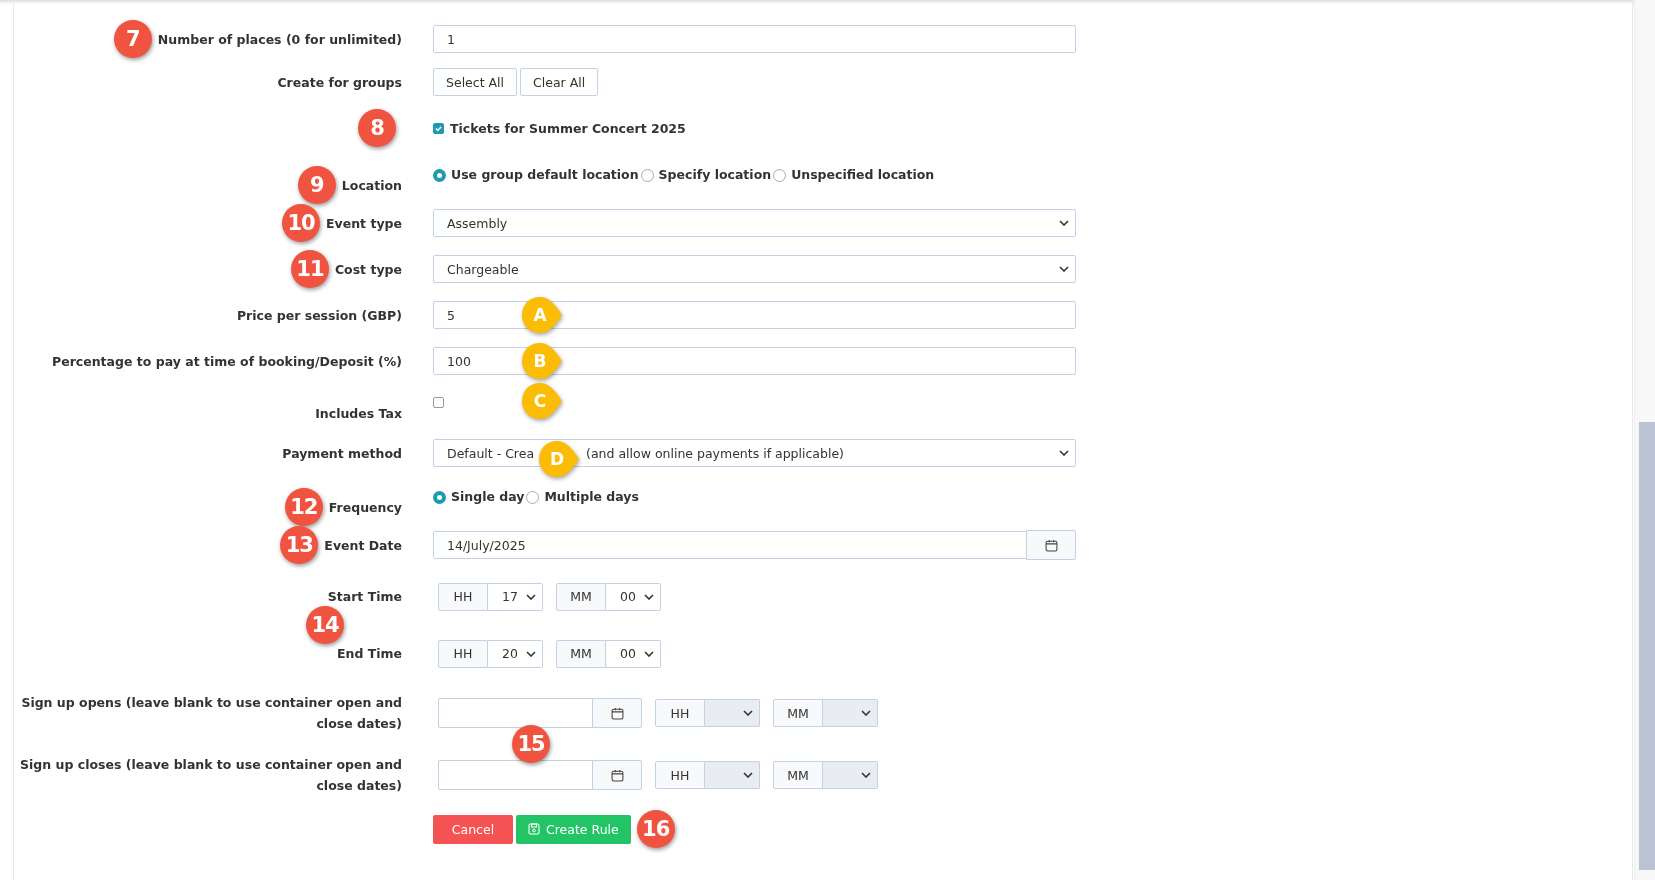  I want to click on annotation-letter-pin: D, so click(559, 459).